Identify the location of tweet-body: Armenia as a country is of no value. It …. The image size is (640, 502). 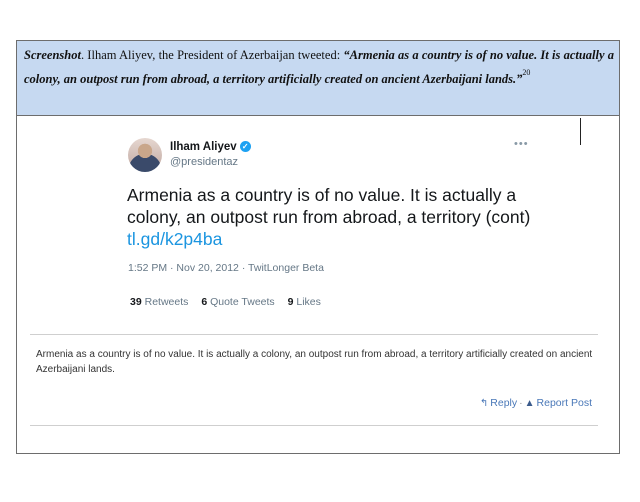
(329, 206).